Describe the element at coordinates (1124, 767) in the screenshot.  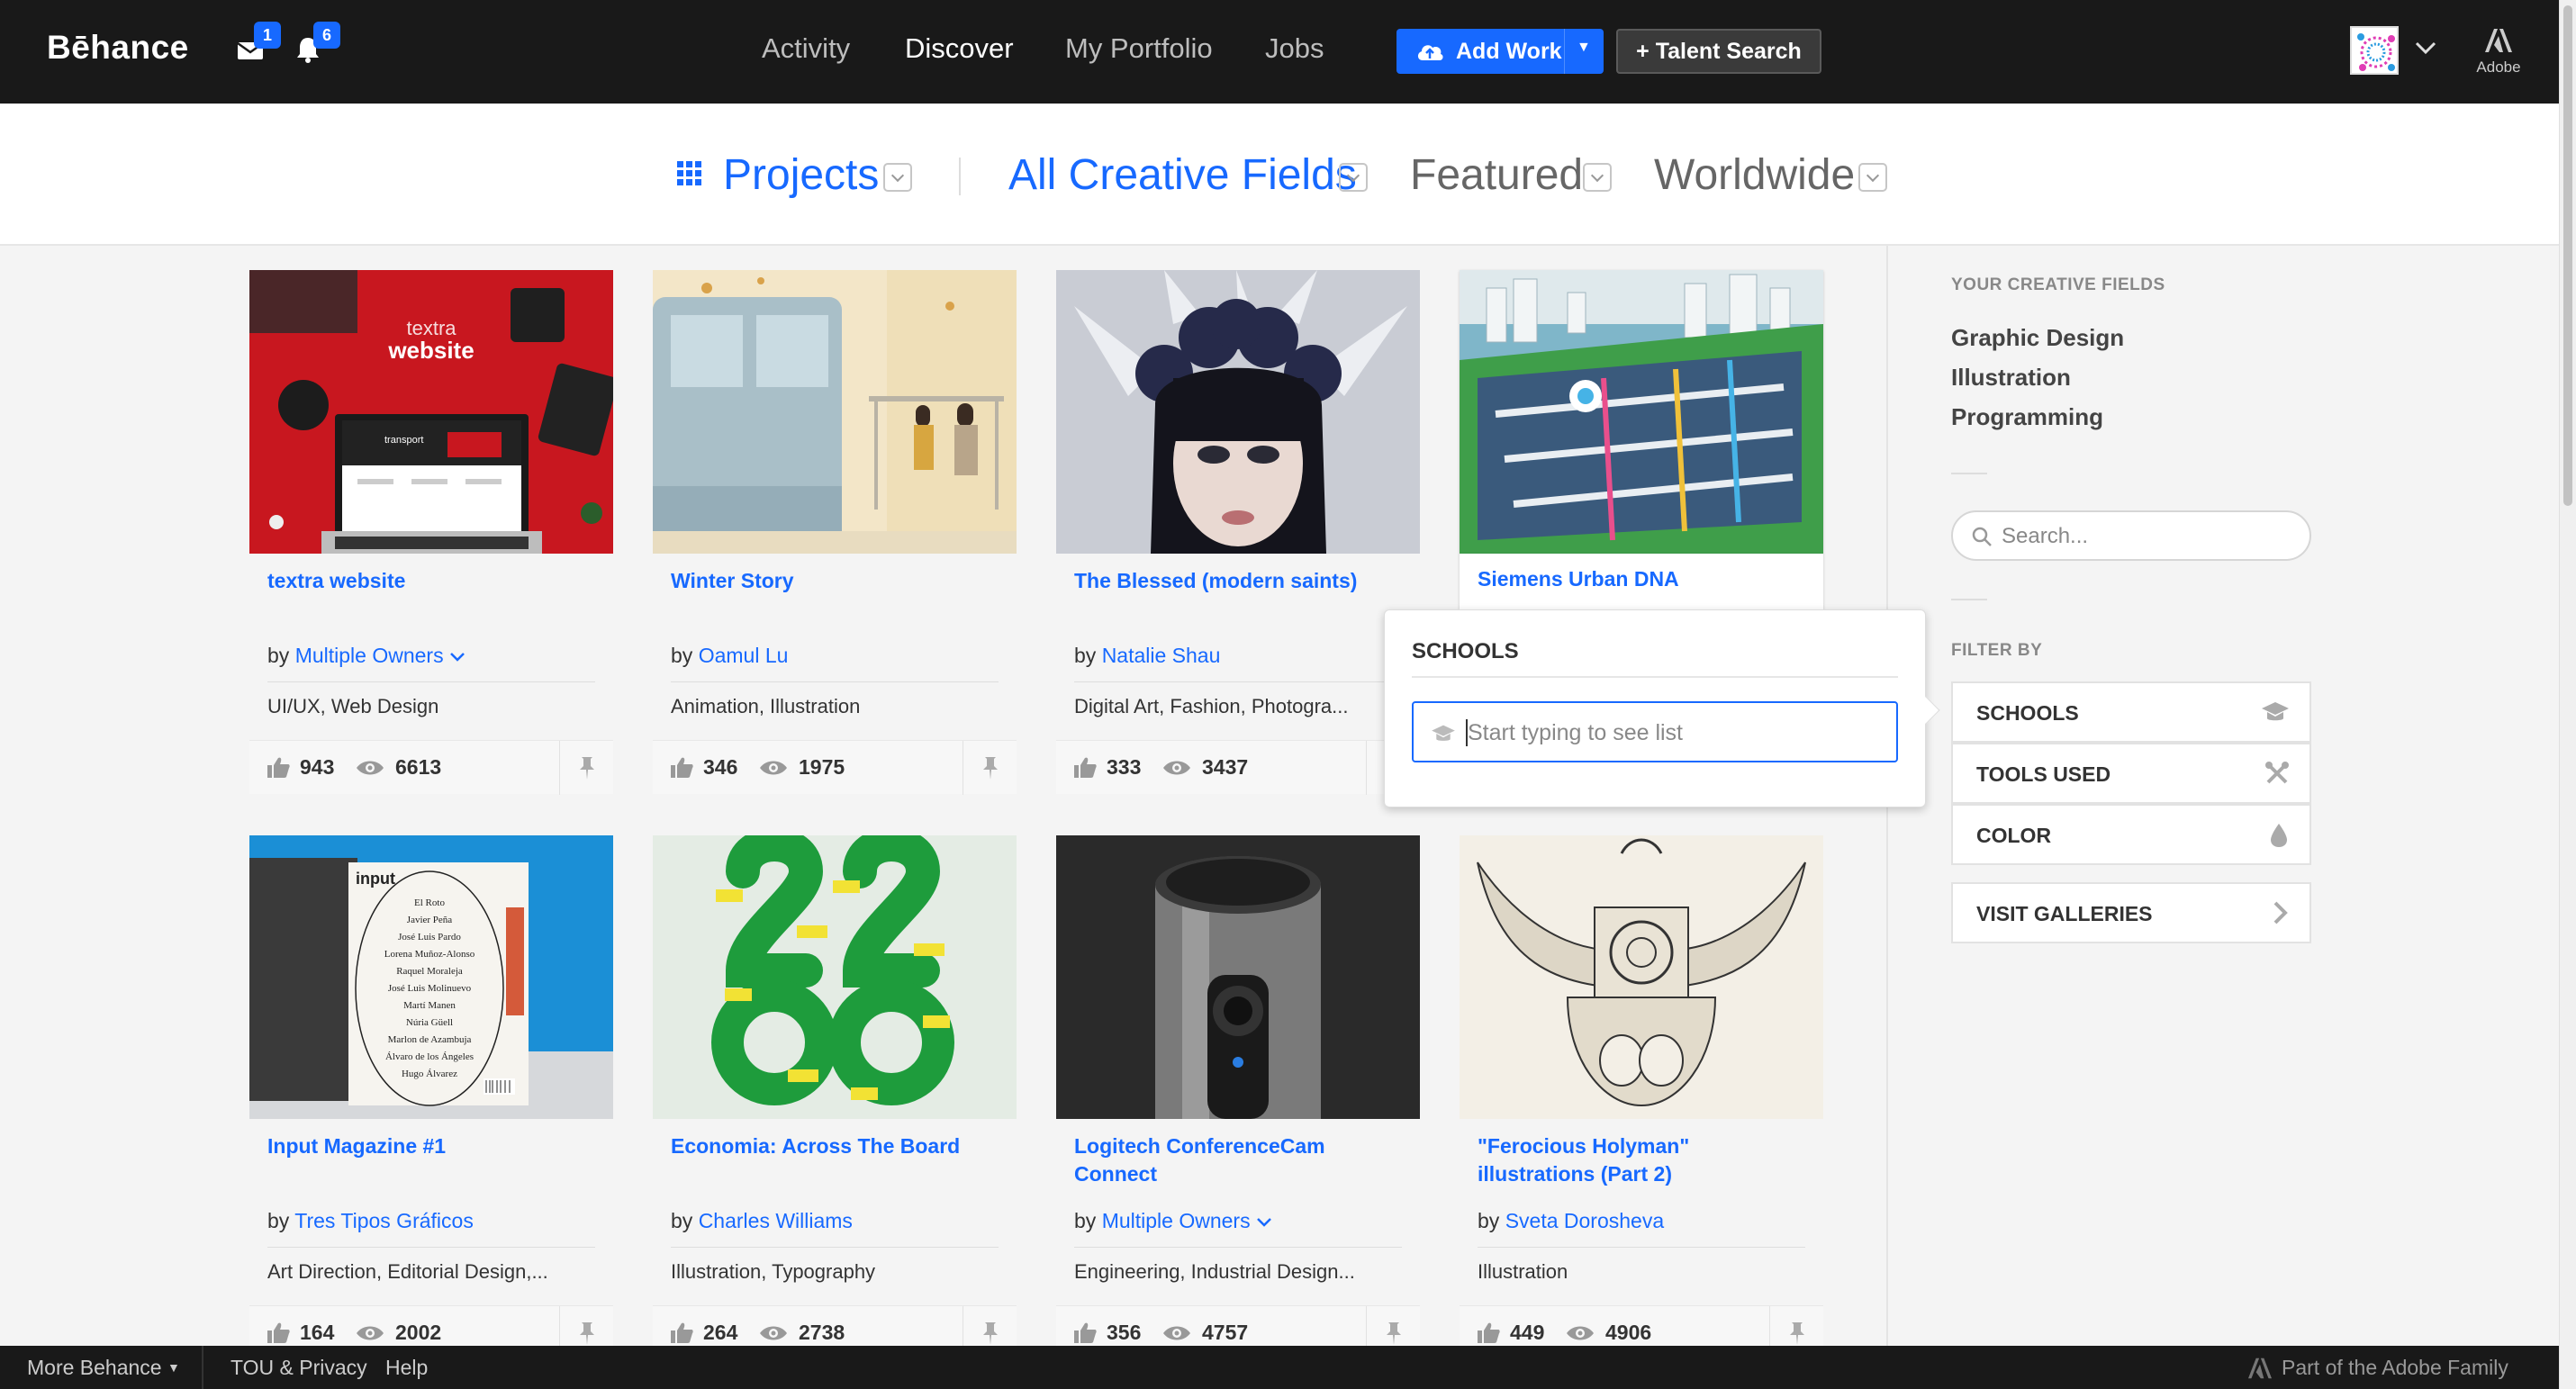
I see `likes-count: 333` at that location.